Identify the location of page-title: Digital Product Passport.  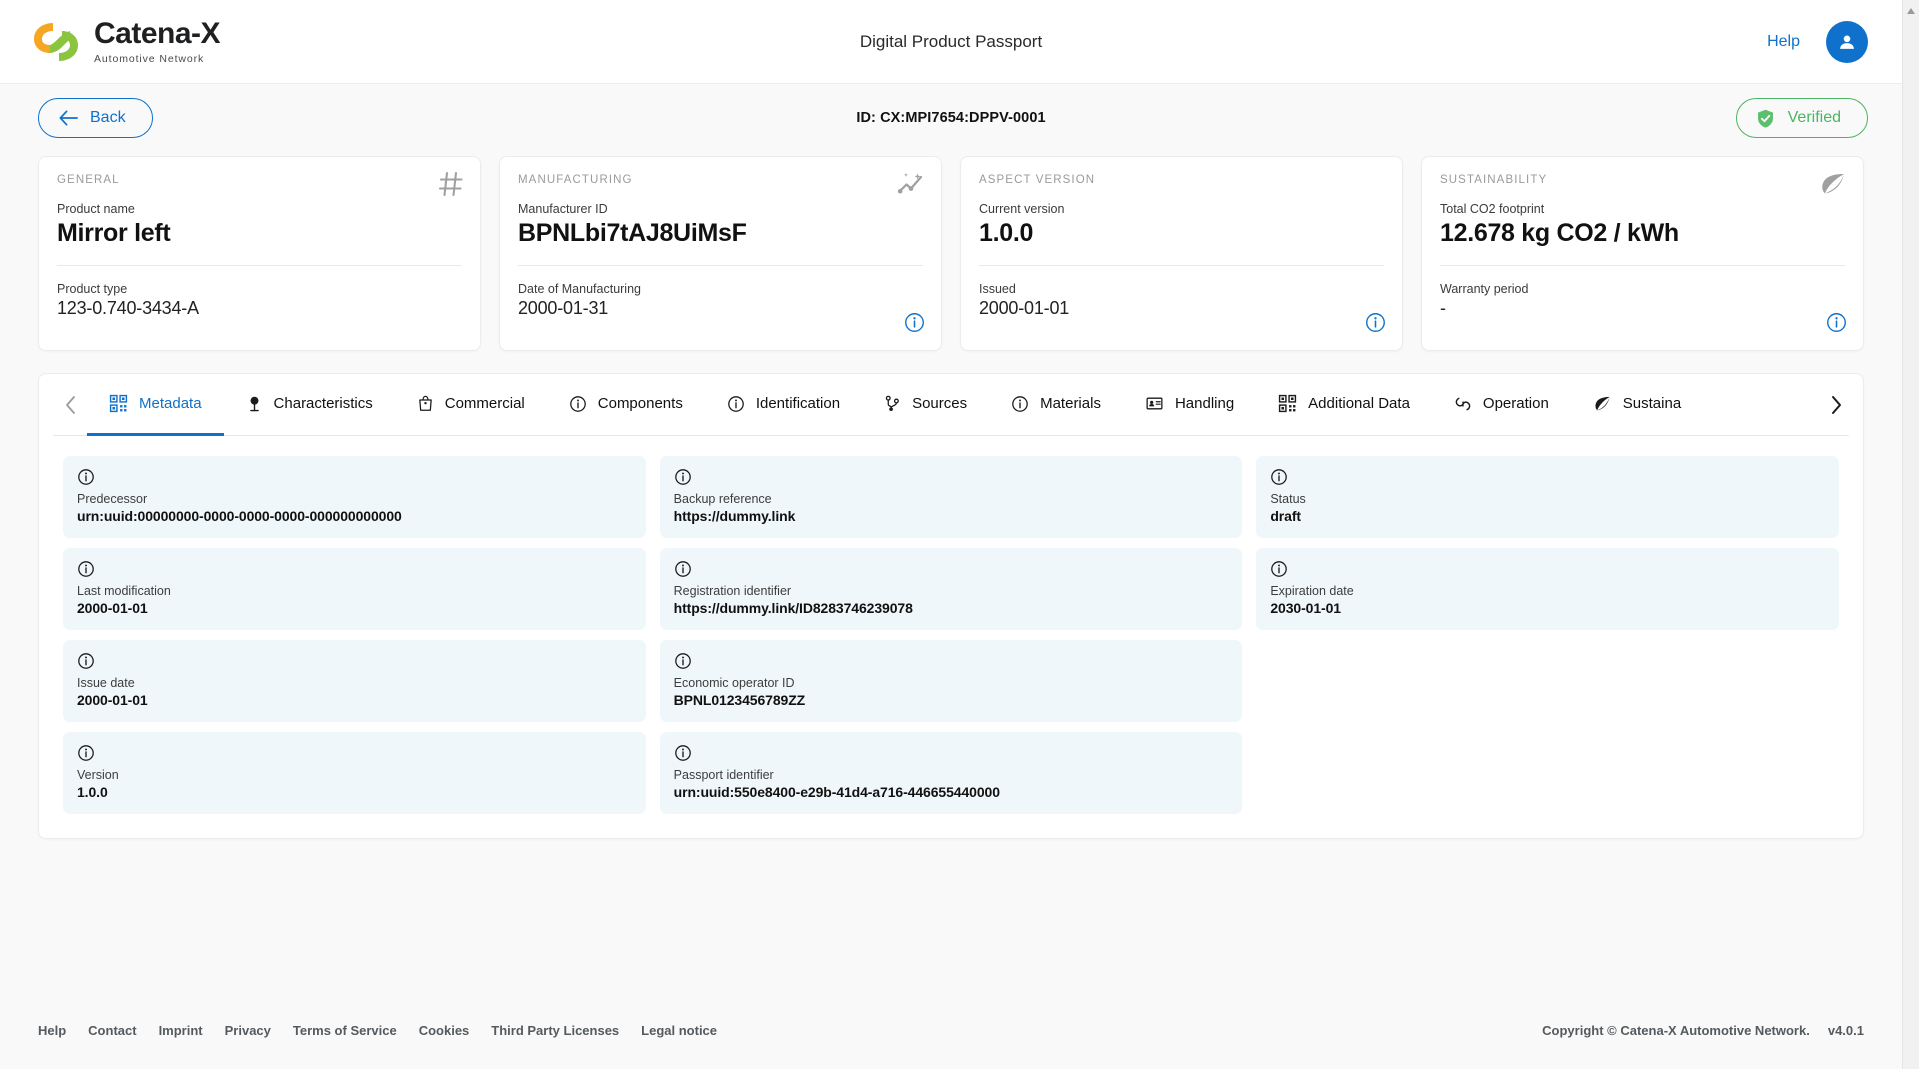
(951, 41).